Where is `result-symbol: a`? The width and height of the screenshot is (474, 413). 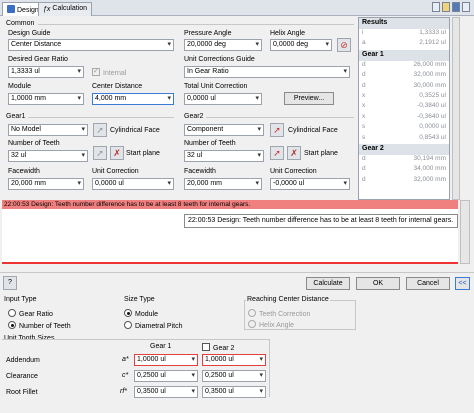 result-symbol: a is located at coordinates (364, 43).